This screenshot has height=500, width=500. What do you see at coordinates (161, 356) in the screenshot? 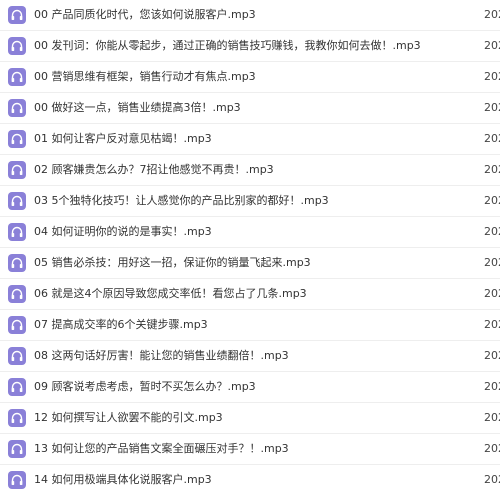
I see `file-name: 08 这两句话好厉害！能让您的销售业绩翻倍！.mp3` at bounding box center [161, 356].